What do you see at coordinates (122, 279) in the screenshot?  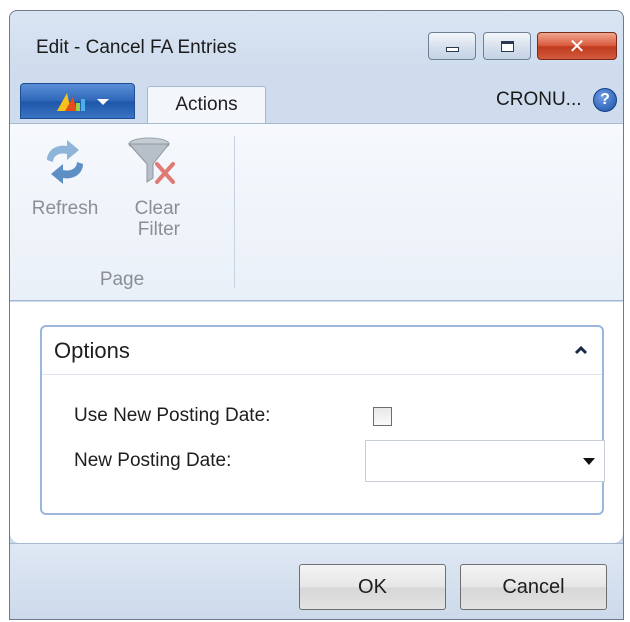 I see `ribbon-group-page-label: Page` at bounding box center [122, 279].